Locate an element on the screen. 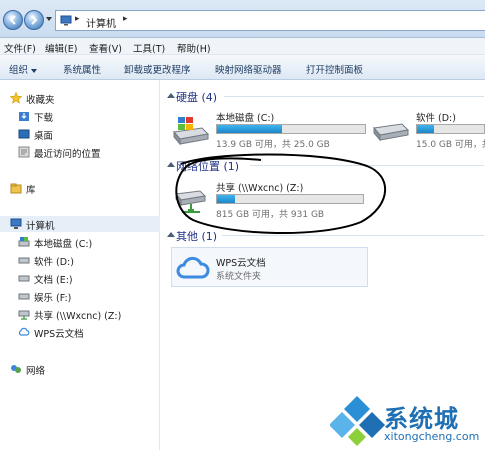 Image resolution: width=485 pixels, height=450 pixels. downloads-folder-icon is located at coordinates (24, 116).